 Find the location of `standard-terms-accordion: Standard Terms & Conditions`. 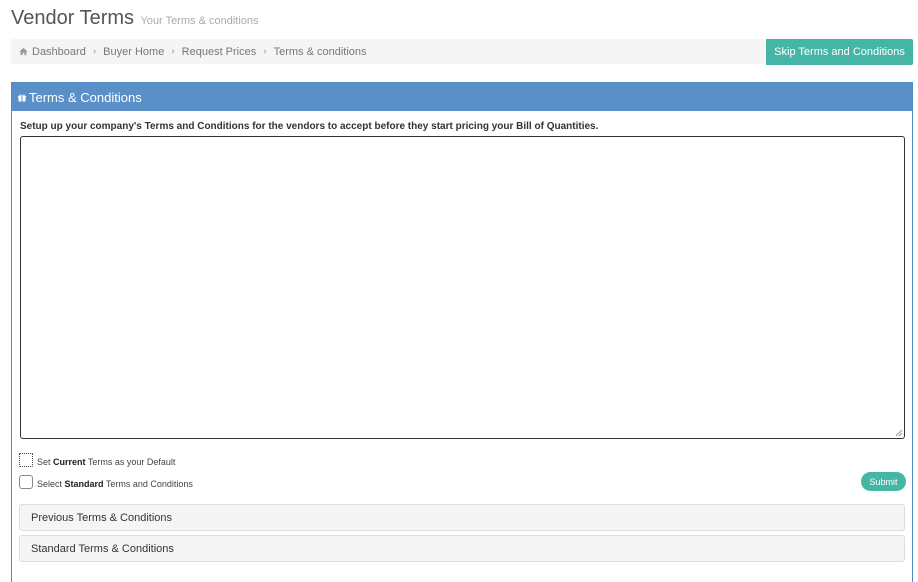

standard-terms-accordion: Standard Terms & Conditions is located at coordinates (462, 548).